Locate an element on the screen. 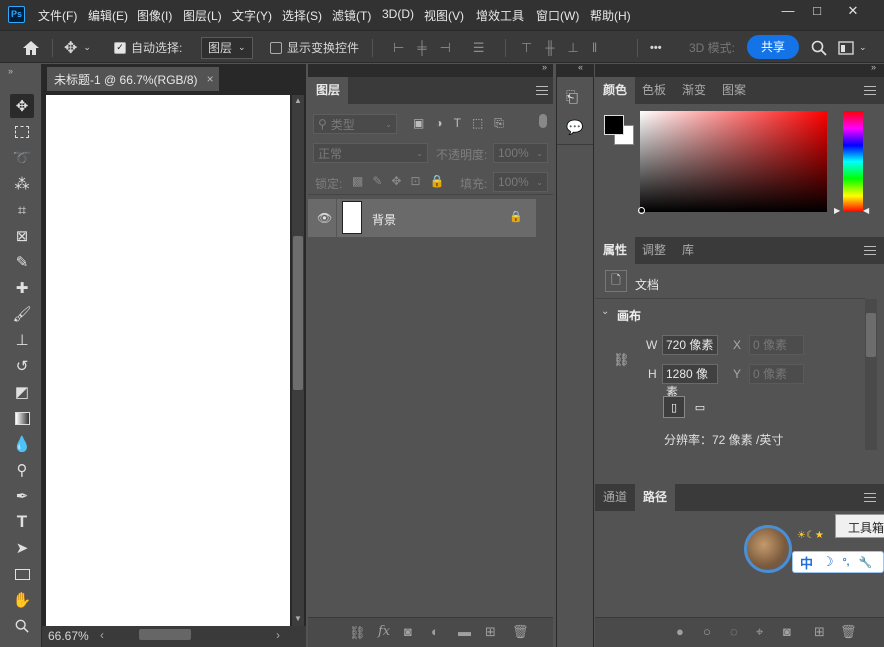  fill-input: 100% ⌄ is located at coordinates (520, 182).